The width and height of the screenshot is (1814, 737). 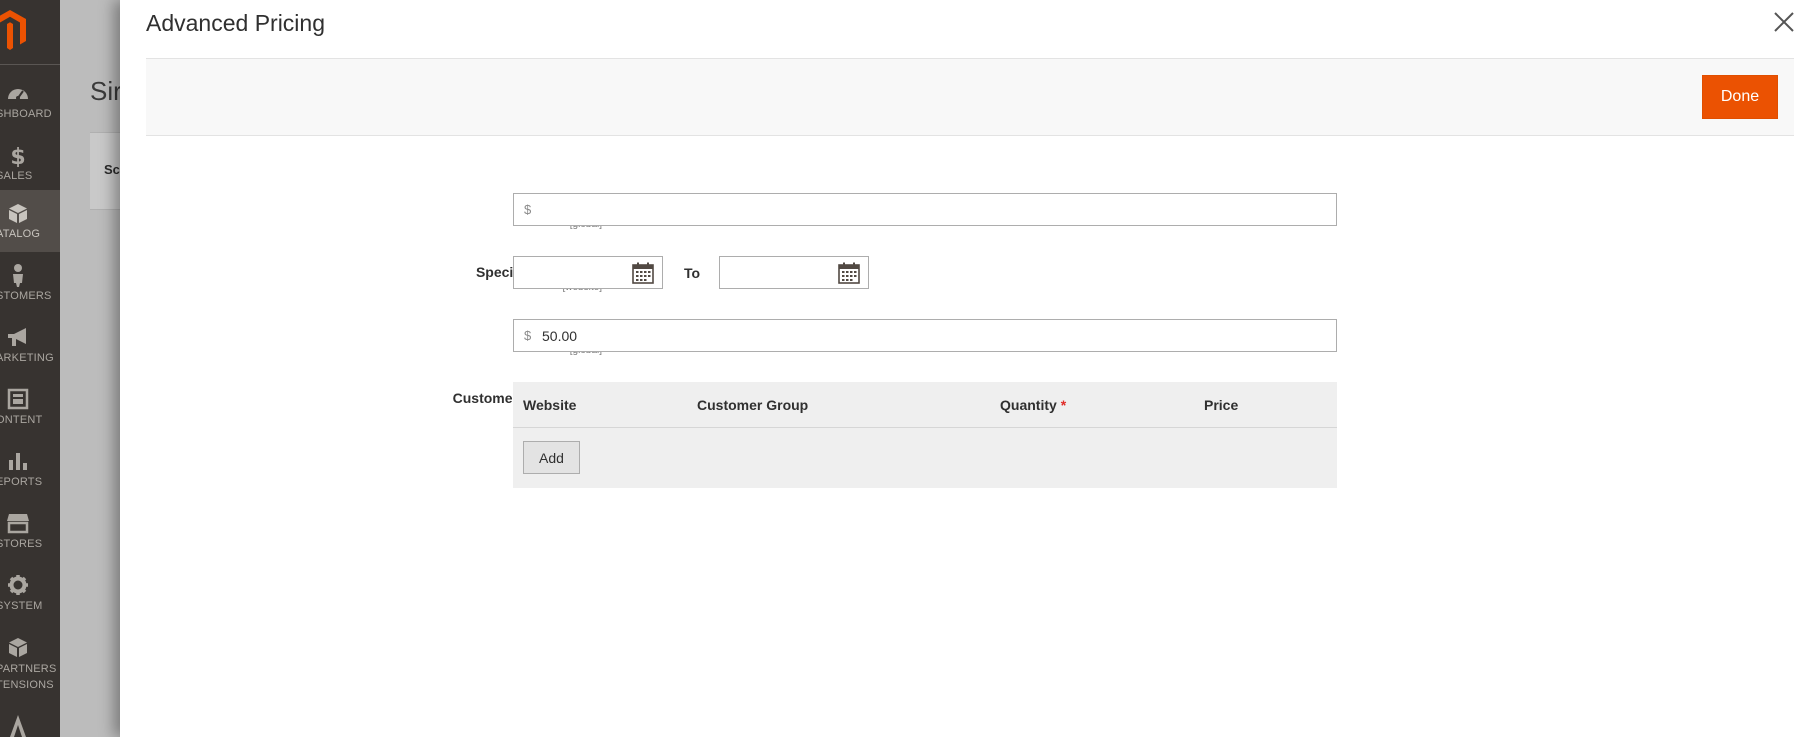 I want to click on dollar-icon: $, so click(x=18, y=155).